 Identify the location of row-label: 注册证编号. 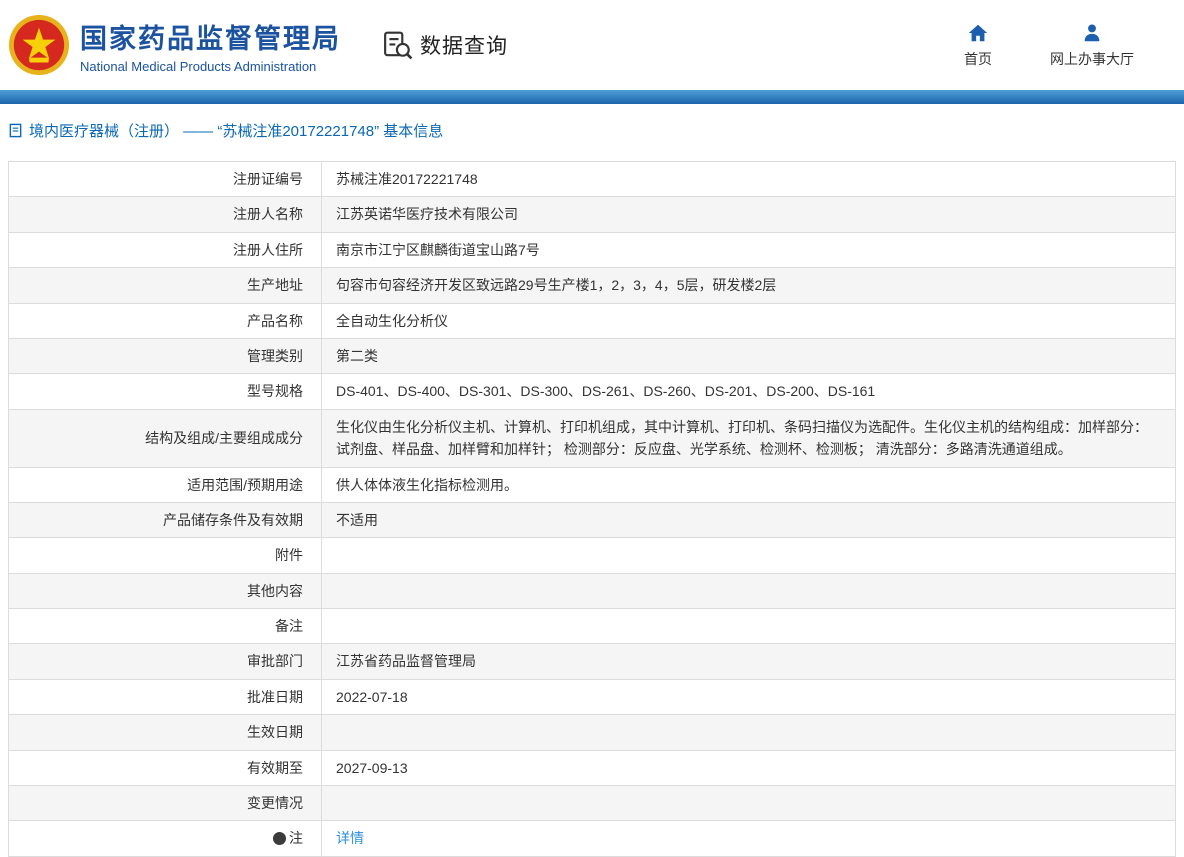
(165, 179).